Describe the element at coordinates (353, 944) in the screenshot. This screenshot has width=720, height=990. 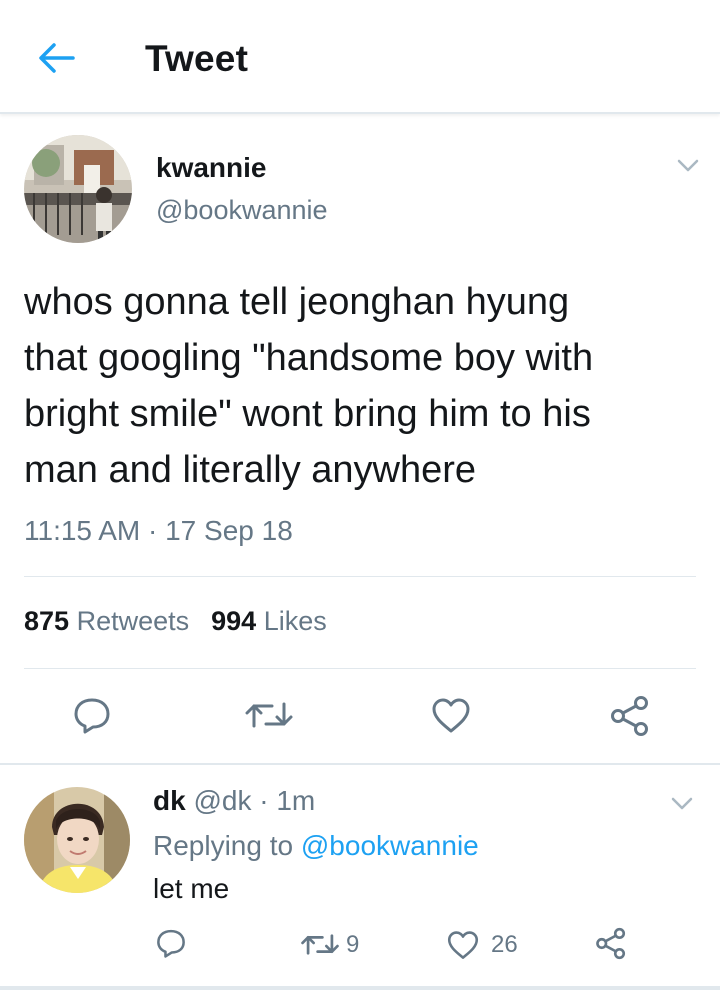
I see `reply-retweet-count: 9` at that location.